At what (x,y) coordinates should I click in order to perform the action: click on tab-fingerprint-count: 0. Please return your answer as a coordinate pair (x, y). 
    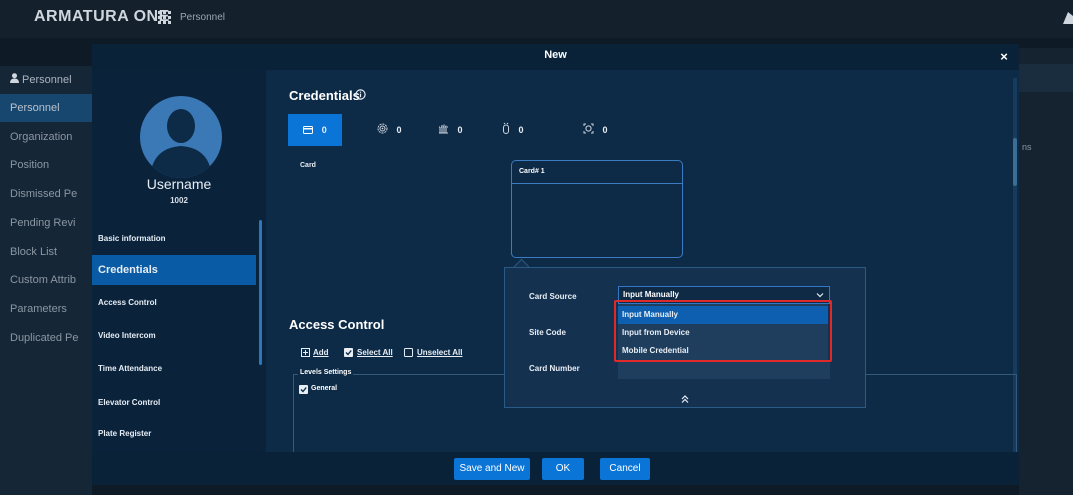
    Looking at the image, I should click on (399, 130).